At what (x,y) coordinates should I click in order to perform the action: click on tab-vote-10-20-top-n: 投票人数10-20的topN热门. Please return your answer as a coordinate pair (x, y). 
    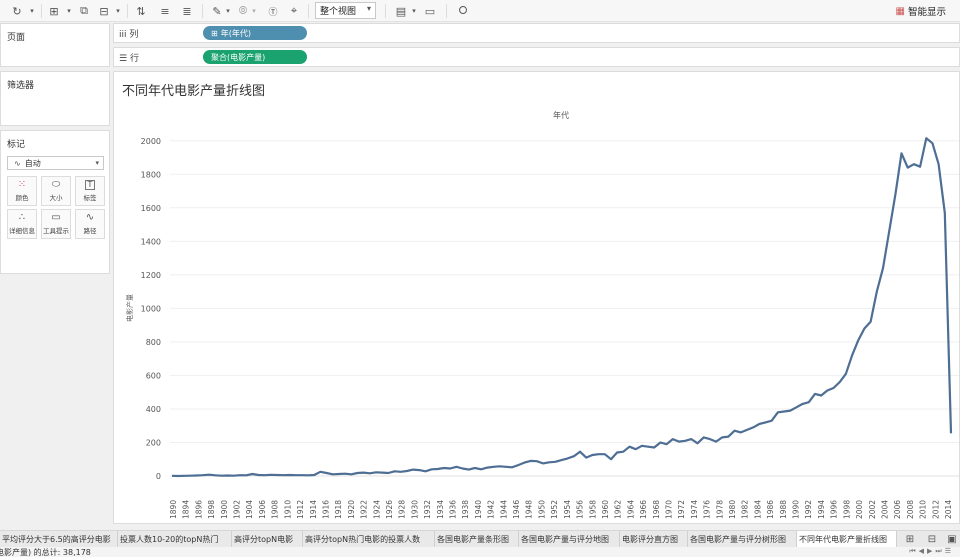
    Looking at the image, I should click on (175, 539).